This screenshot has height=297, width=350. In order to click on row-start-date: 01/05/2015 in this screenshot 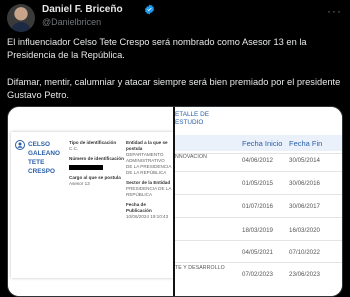, I will do `click(257, 183)`.